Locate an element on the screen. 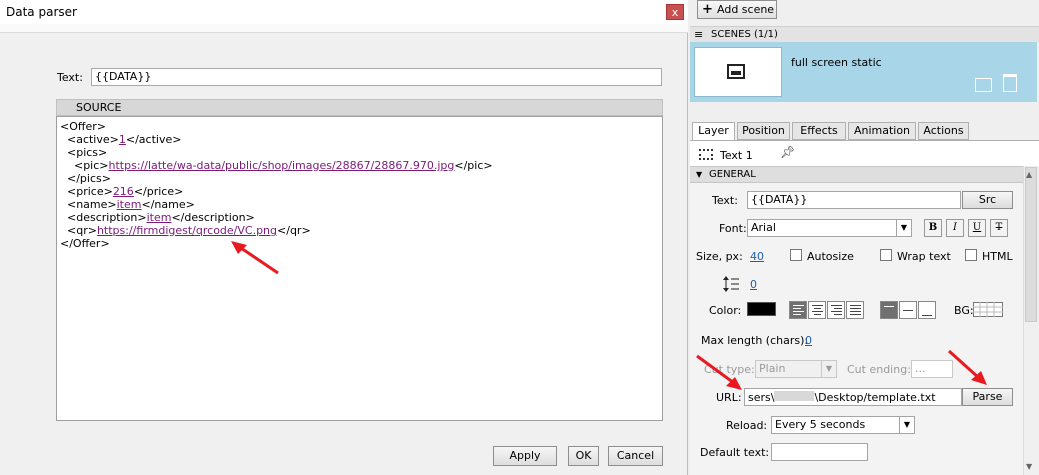  apply-button: Apply is located at coordinates (525, 456).